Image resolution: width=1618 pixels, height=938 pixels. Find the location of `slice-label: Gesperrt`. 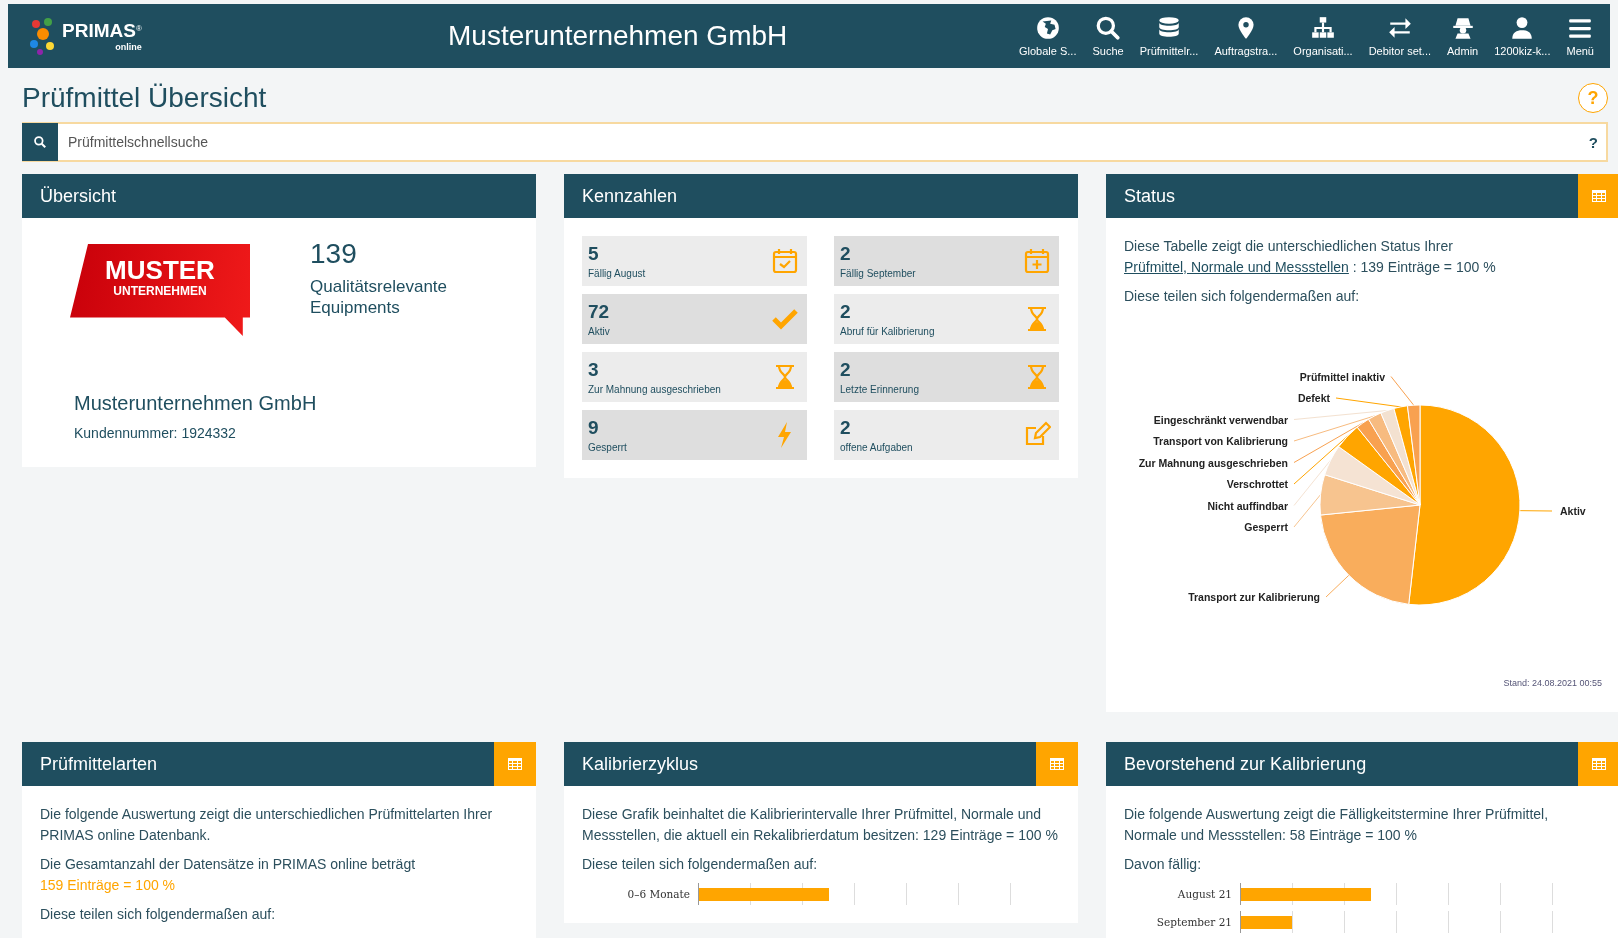

slice-label: Gesperrt is located at coordinates (1266, 527).